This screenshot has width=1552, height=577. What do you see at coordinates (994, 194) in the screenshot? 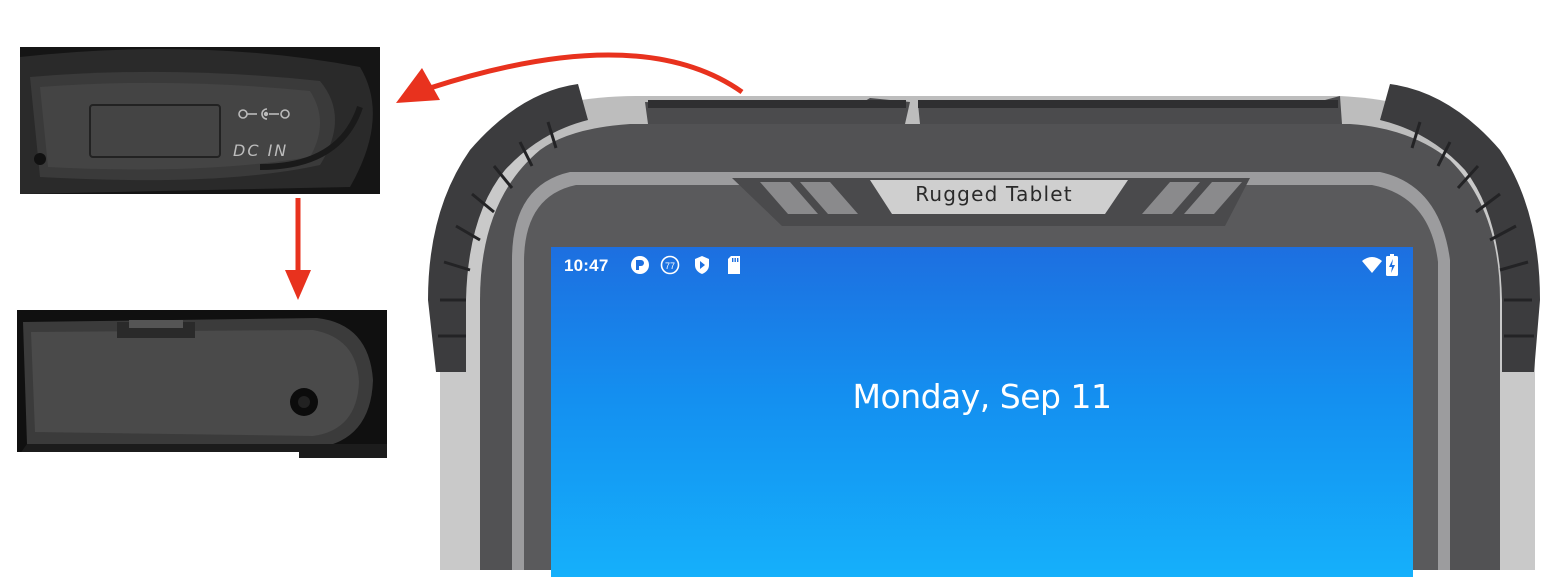
I see `brand-label: Rugged Tablet` at bounding box center [994, 194].